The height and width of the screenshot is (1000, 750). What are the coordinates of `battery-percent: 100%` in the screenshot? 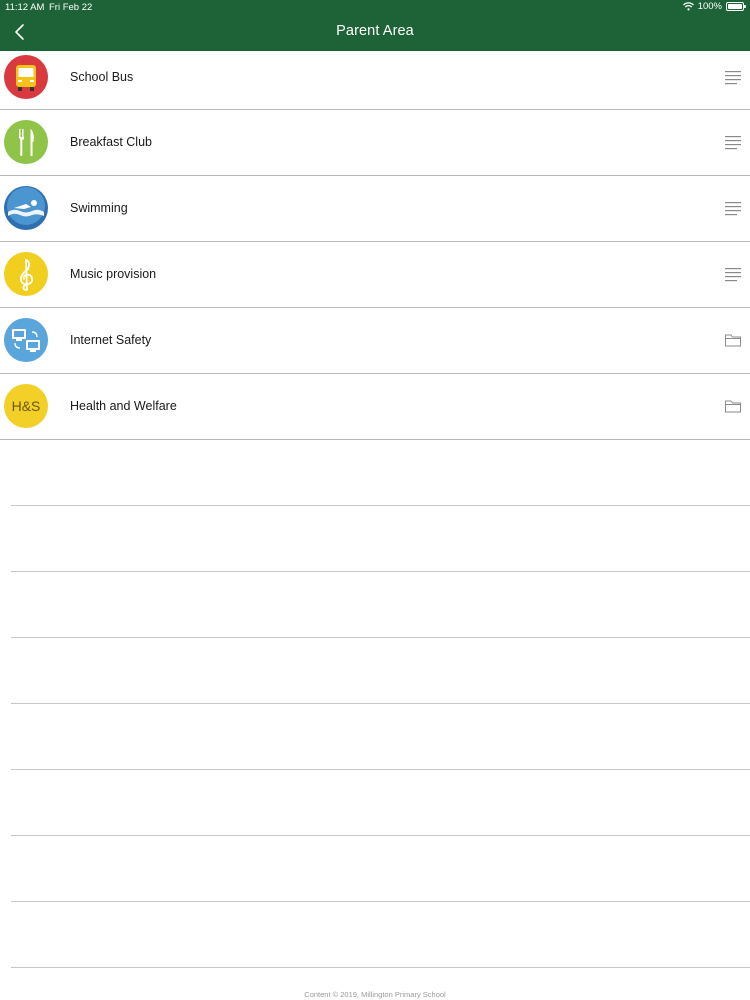 It's located at (709, 6).